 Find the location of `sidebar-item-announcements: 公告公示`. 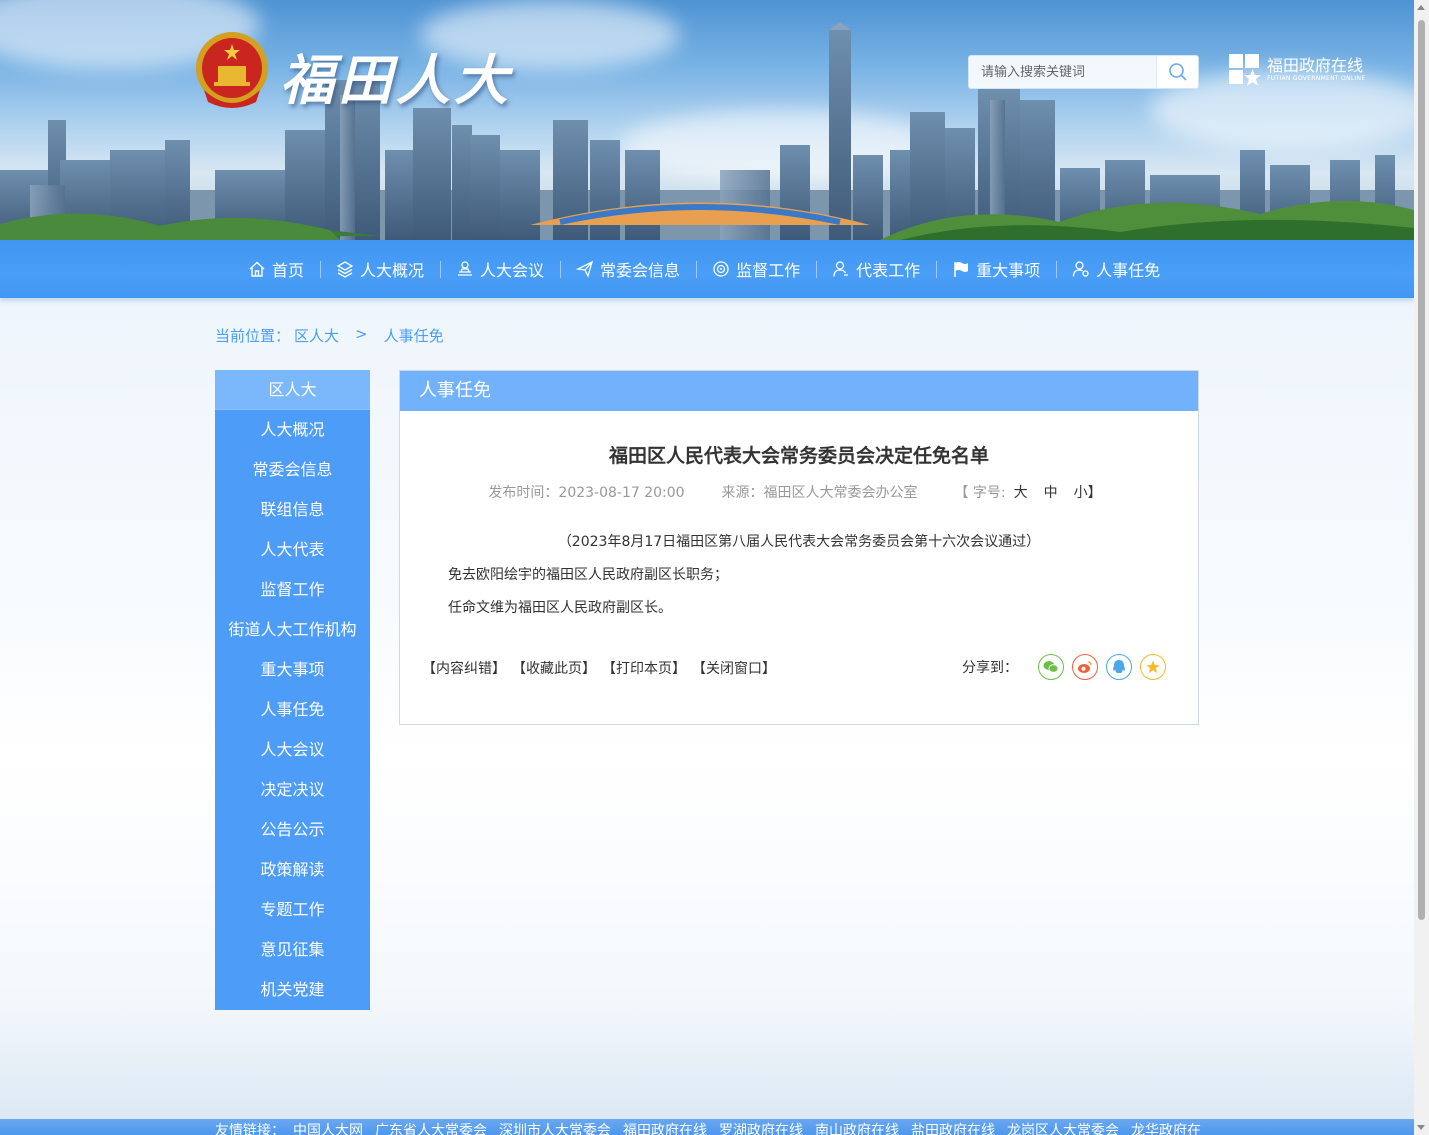

sidebar-item-announcements: 公告公示 is located at coordinates (292, 830).